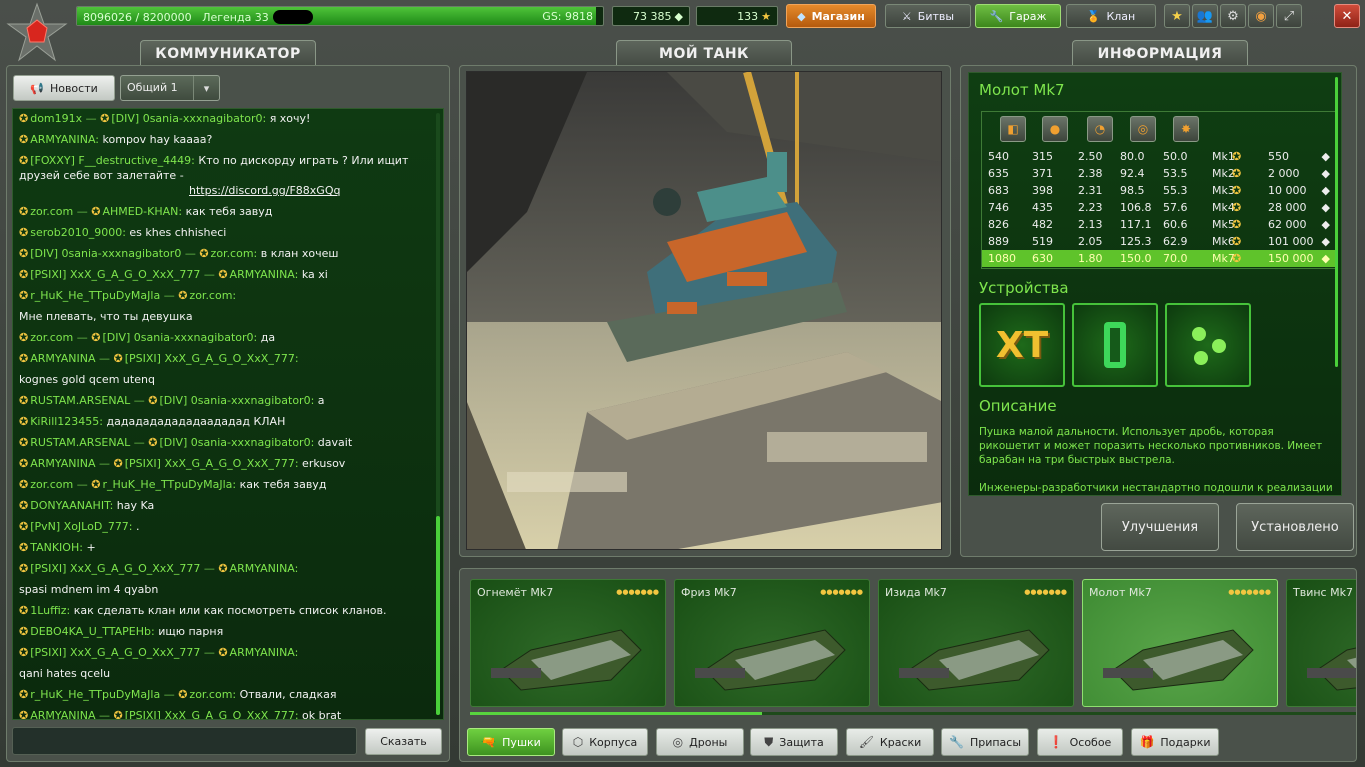  I want to click on device-shot-icon, so click(1208, 345).